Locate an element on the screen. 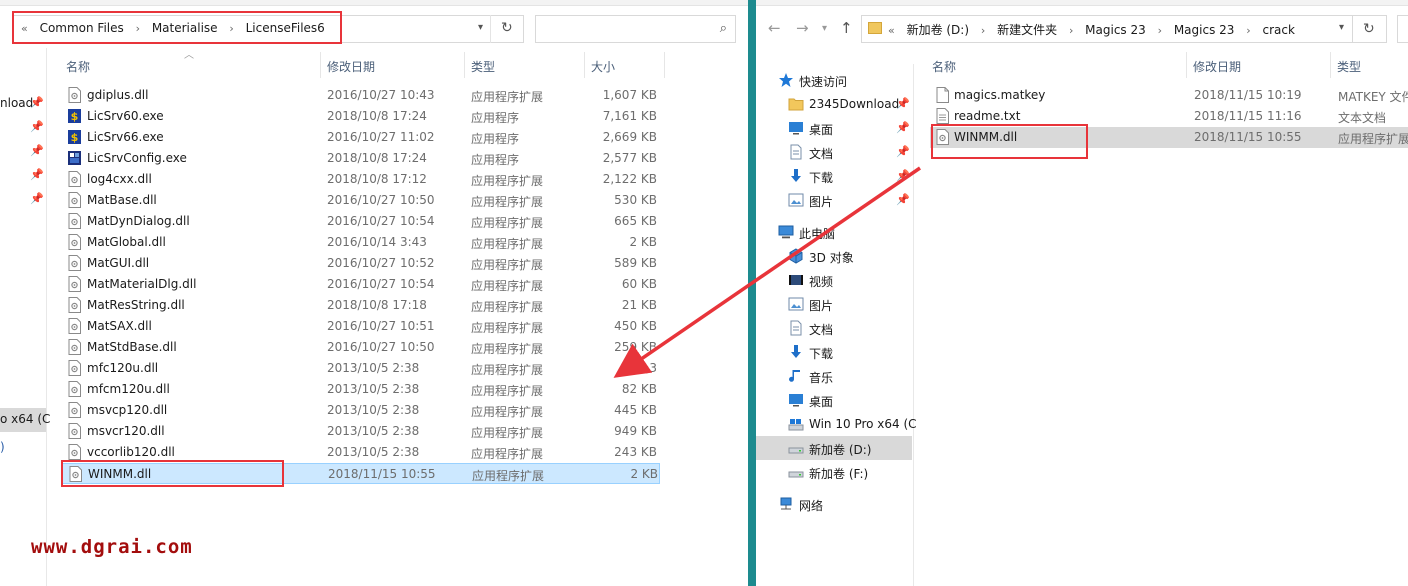 The height and width of the screenshot is (586, 1408). file-row: MatGUI.dll 2016/10/27 10:52 应用程序扩展 589 KB is located at coordinates (361, 263).